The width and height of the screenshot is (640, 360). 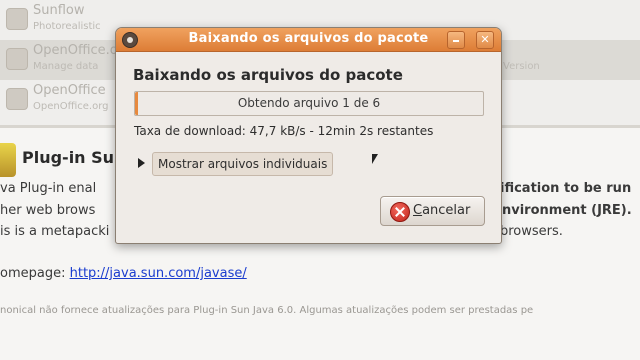 I want to click on detail-text-line3-right: browsers., so click(x=531, y=231).